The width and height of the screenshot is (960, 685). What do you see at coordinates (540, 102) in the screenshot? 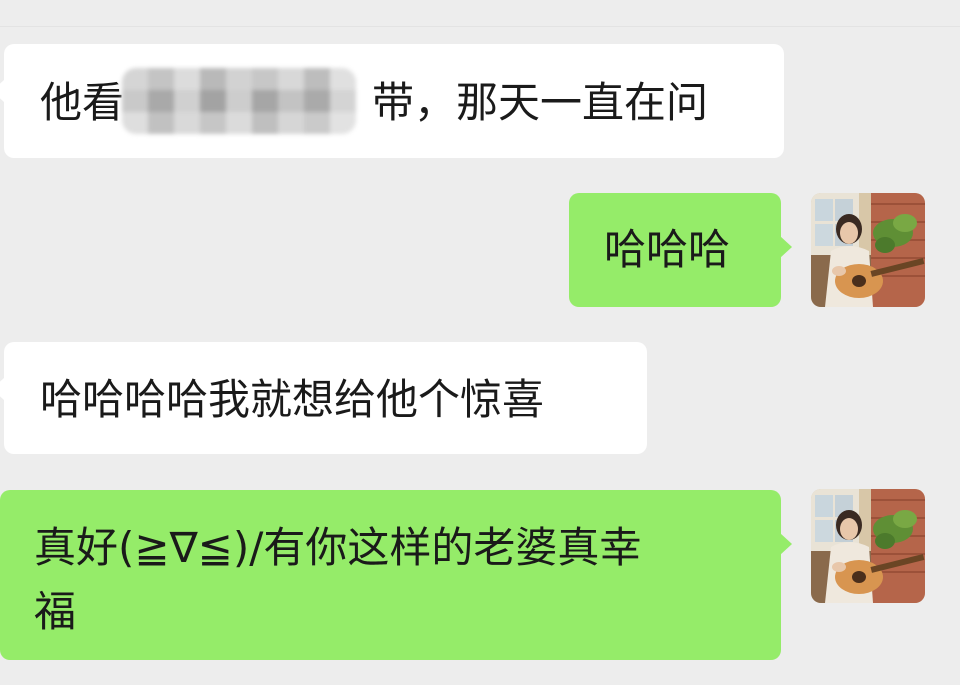
I see `message-text-part-2: 带，那天一直在问` at bounding box center [540, 102].